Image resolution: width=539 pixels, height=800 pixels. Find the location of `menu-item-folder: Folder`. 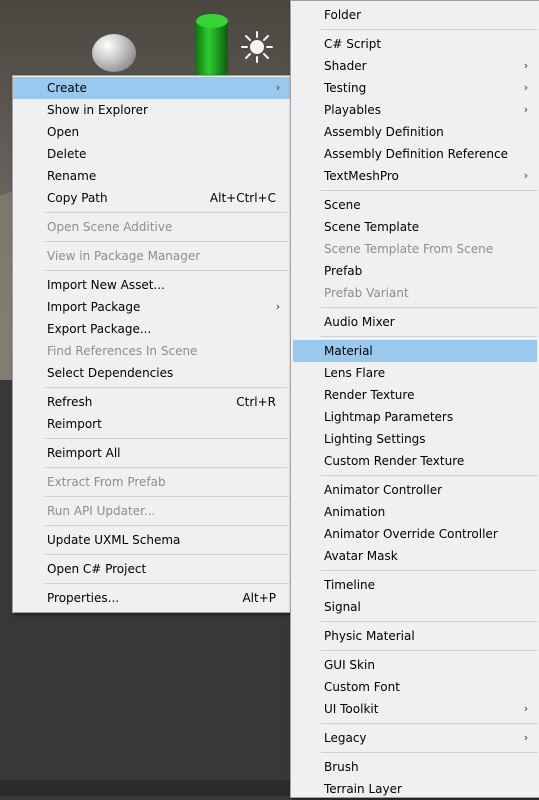

menu-item-folder: Folder is located at coordinates (415, 15).